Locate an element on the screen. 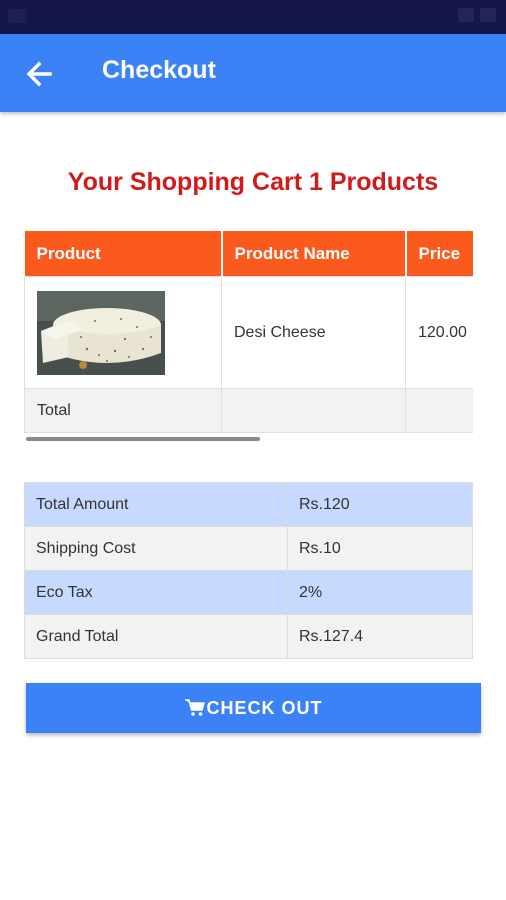 The height and width of the screenshot is (900, 506). cart-heading: Your Shopping Cart 1 Products is located at coordinates (253, 182).